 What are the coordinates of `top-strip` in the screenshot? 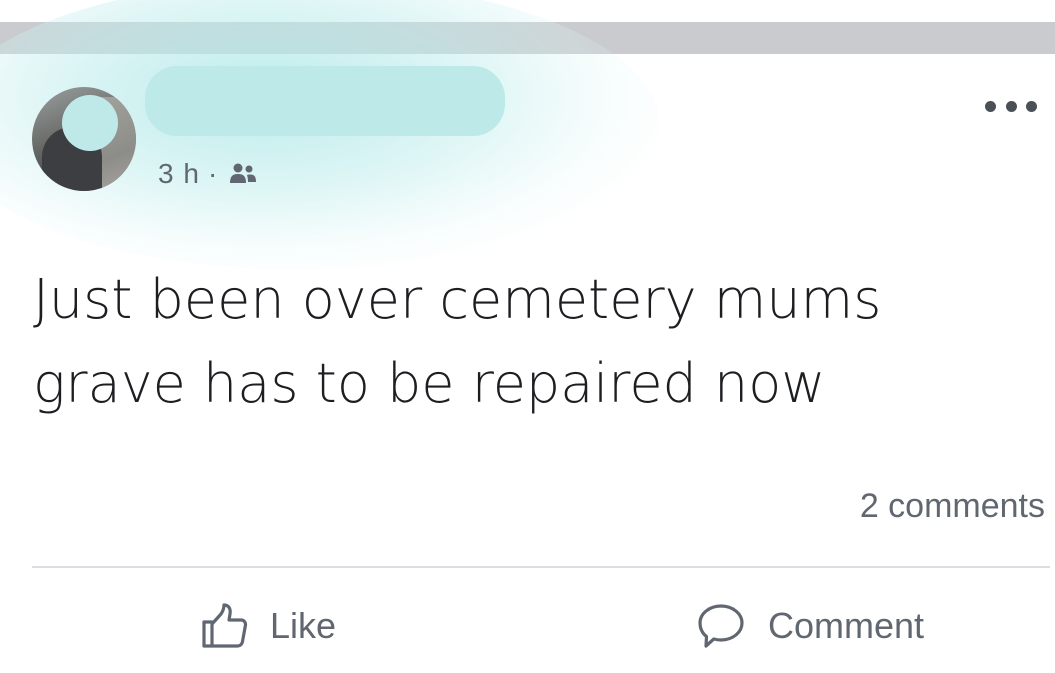 It's located at (527, 11).